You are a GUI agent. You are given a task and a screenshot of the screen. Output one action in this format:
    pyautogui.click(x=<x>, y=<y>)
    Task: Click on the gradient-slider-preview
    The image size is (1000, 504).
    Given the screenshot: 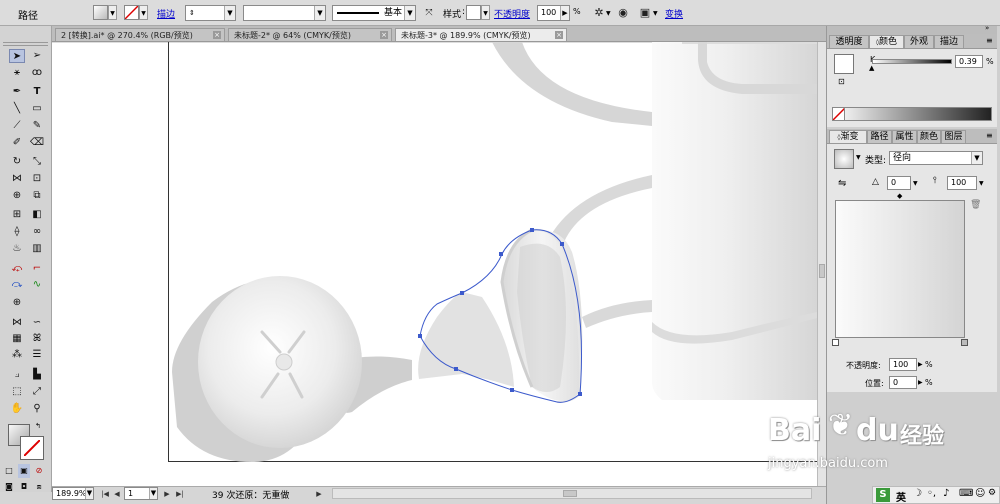 What is the action you would take?
    pyautogui.click(x=900, y=269)
    